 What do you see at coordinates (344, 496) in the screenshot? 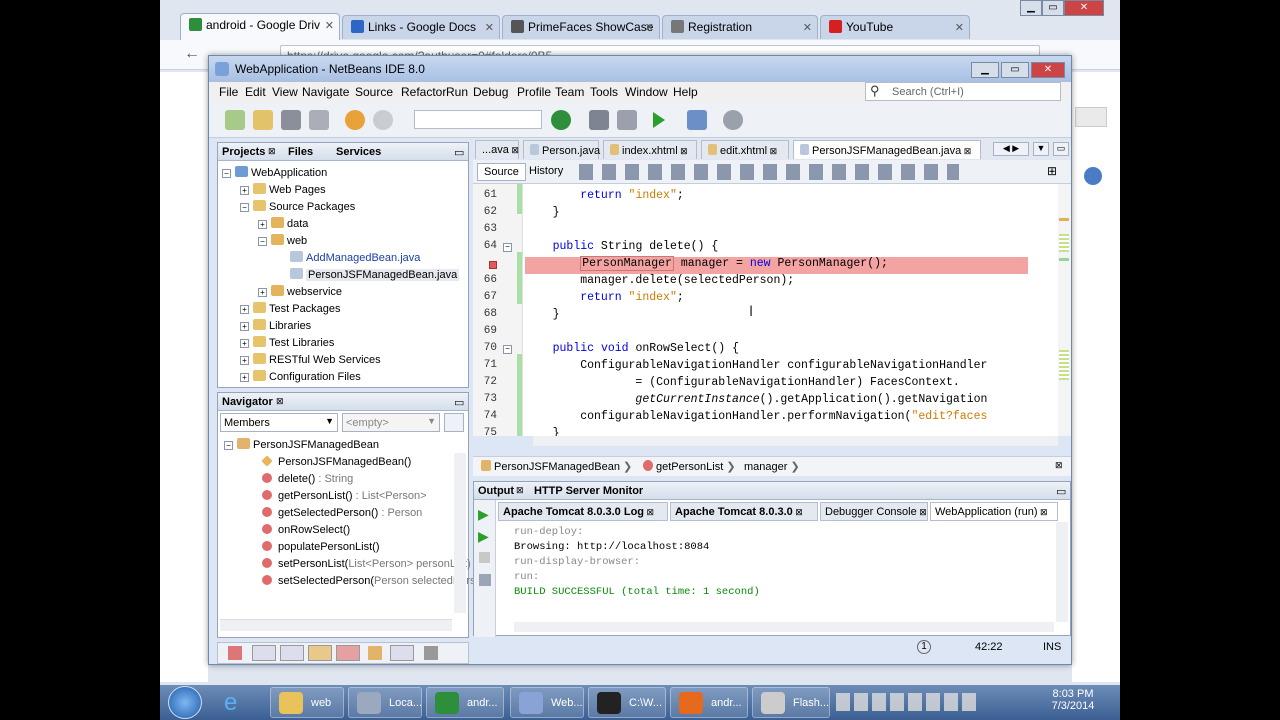
I see `navigator-member: getPersonList() : List<Person>` at bounding box center [344, 496].